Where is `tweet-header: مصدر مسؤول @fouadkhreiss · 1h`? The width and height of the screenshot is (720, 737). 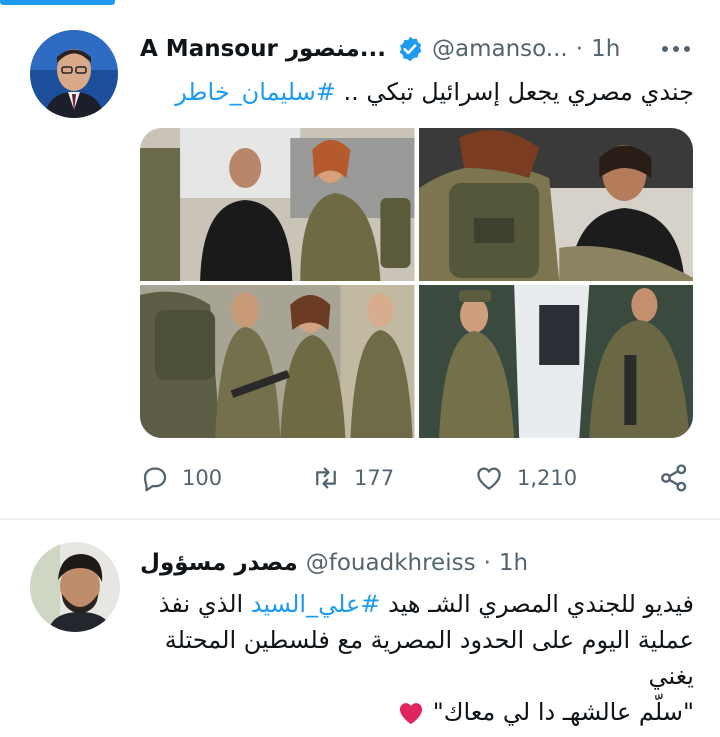
tweet-header: مصدر مسؤول @fouadkhreiss · 1h is located at coordinates (418, 563).